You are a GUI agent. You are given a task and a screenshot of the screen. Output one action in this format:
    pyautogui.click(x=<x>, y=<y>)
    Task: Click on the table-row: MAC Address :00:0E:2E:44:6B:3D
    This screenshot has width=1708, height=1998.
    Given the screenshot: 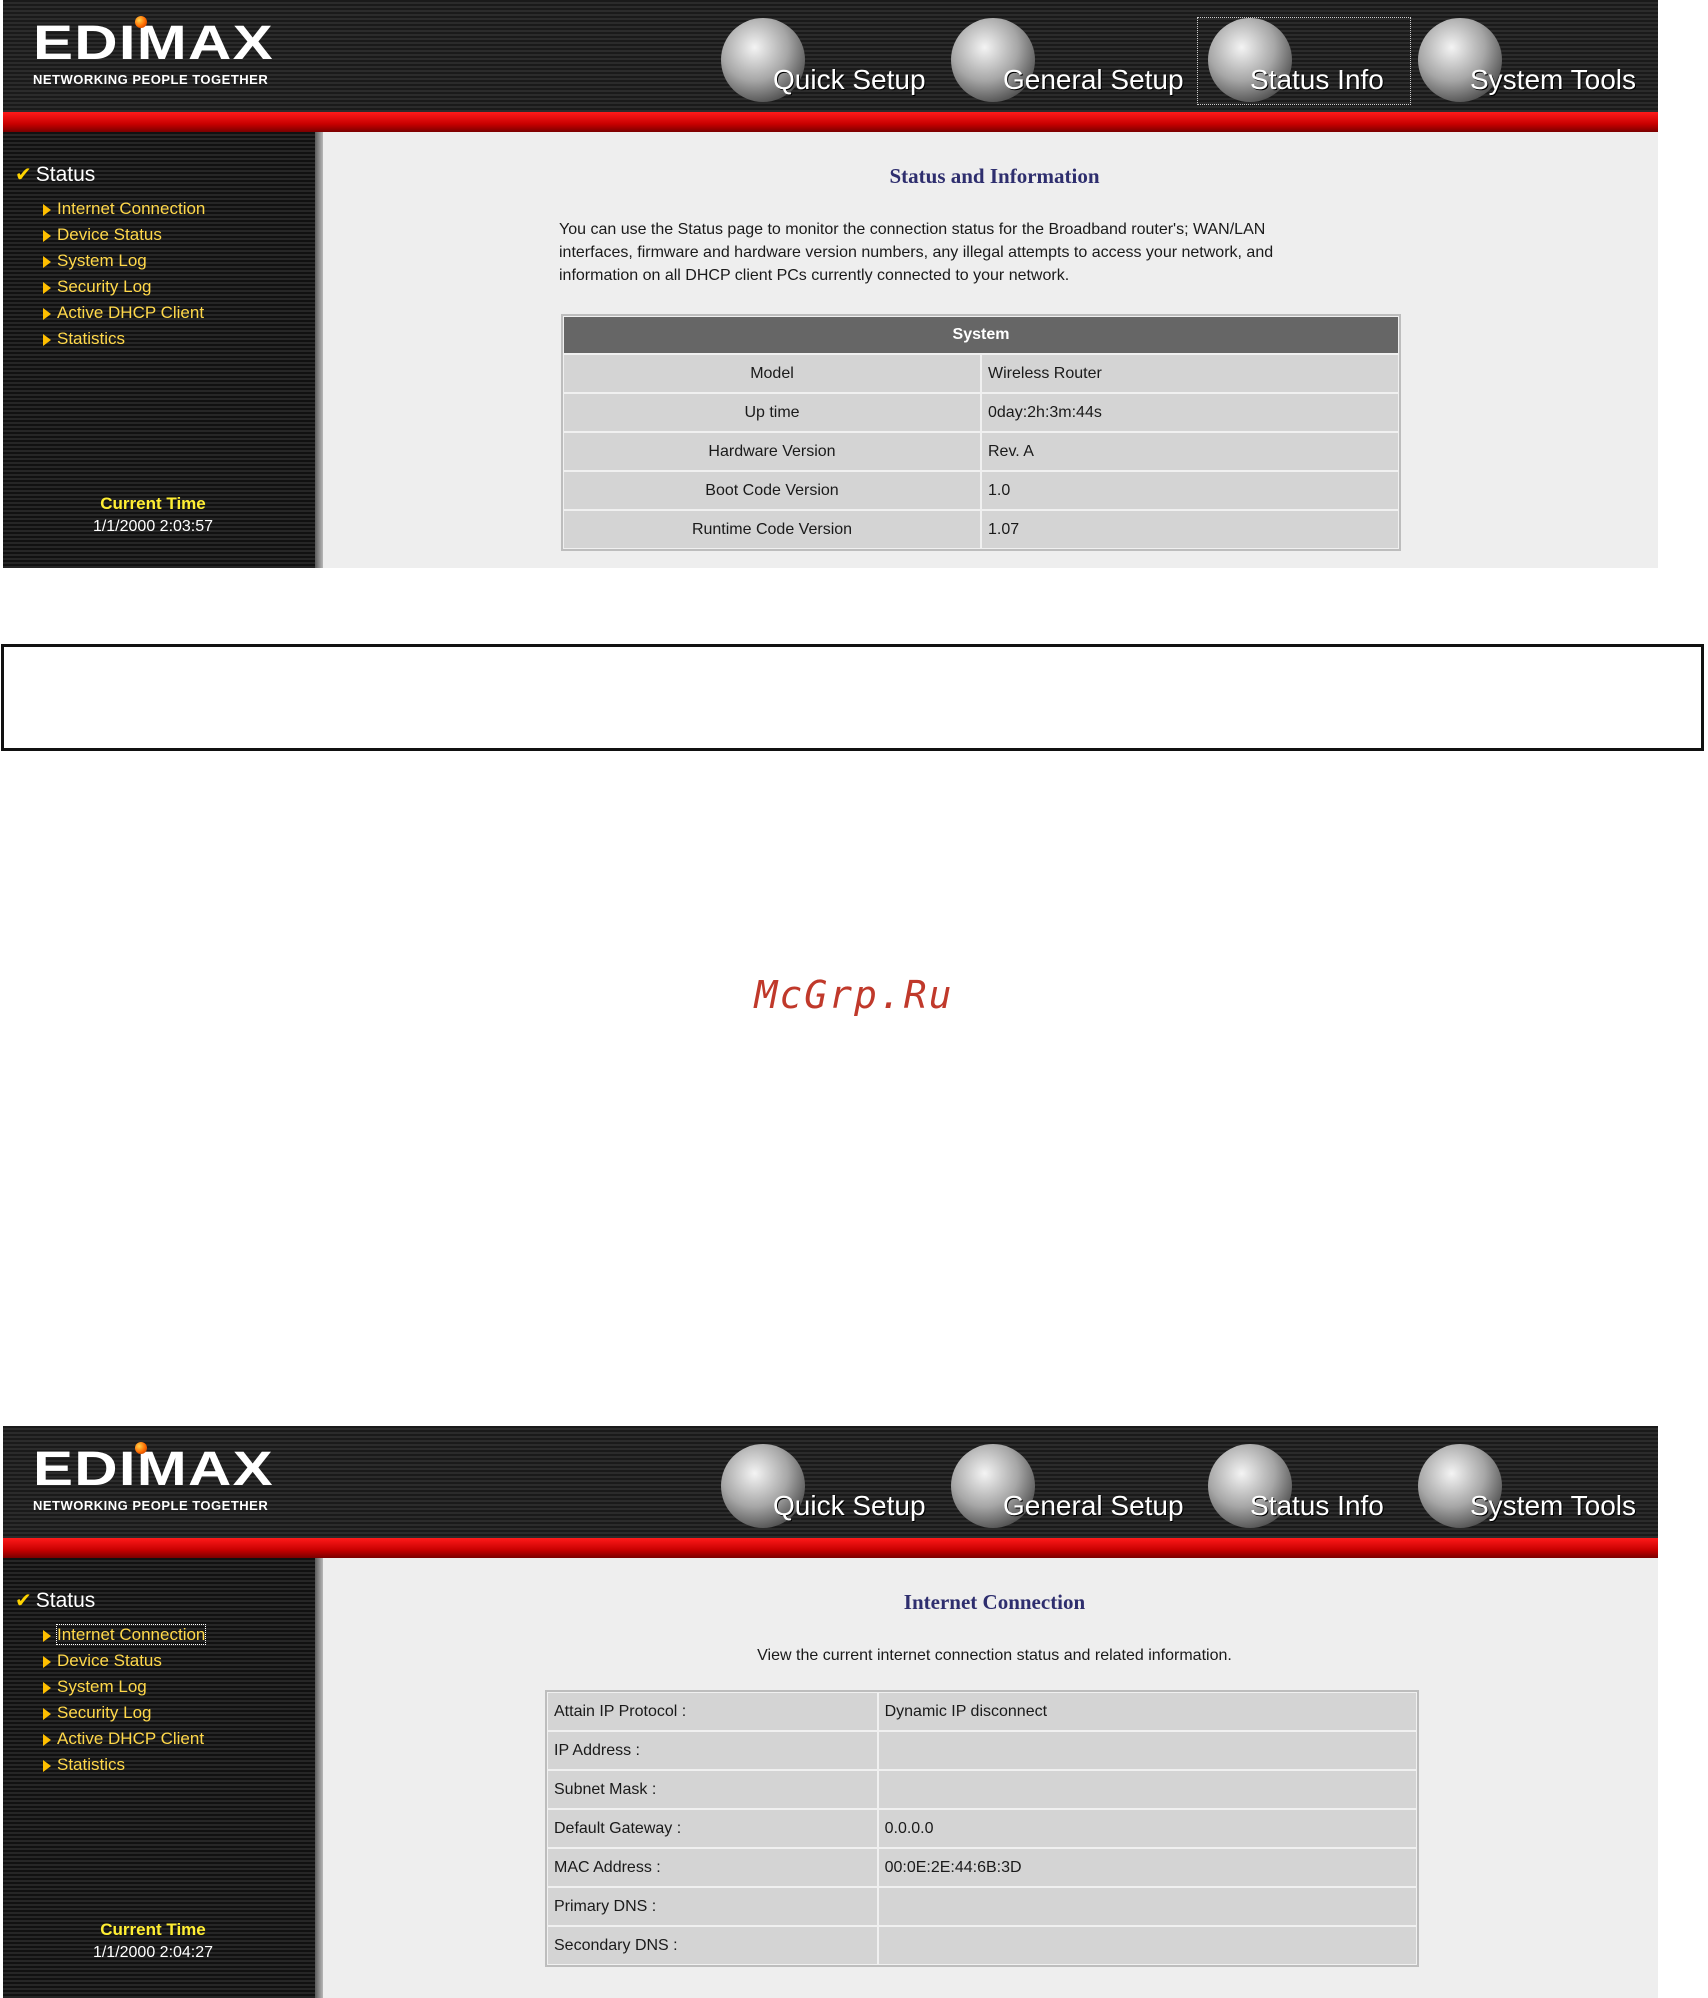 What is the action you would take?
    pyautogui.click(x=982, y=1867)
    